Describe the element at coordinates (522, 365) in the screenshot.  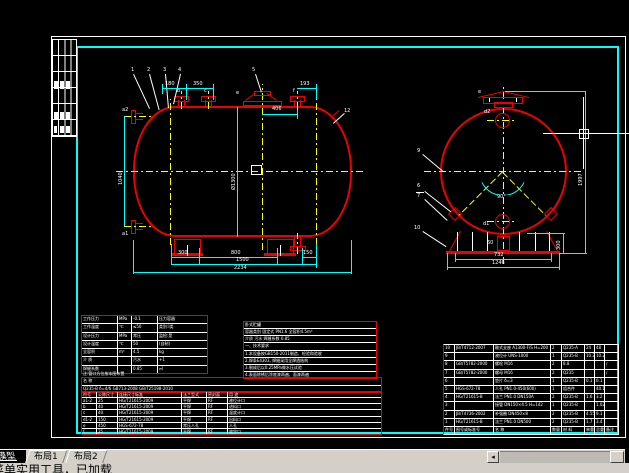
I see `table-cell: 螺栓 M16` at that location.